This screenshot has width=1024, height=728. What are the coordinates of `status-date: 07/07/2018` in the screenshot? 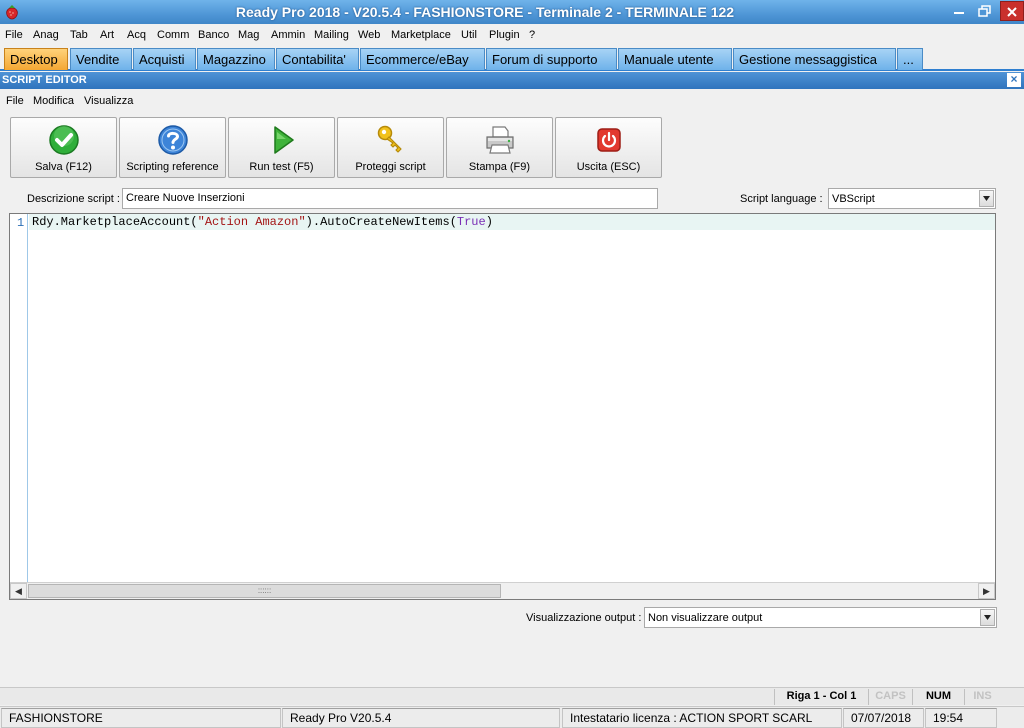 It's located at (883, 718).